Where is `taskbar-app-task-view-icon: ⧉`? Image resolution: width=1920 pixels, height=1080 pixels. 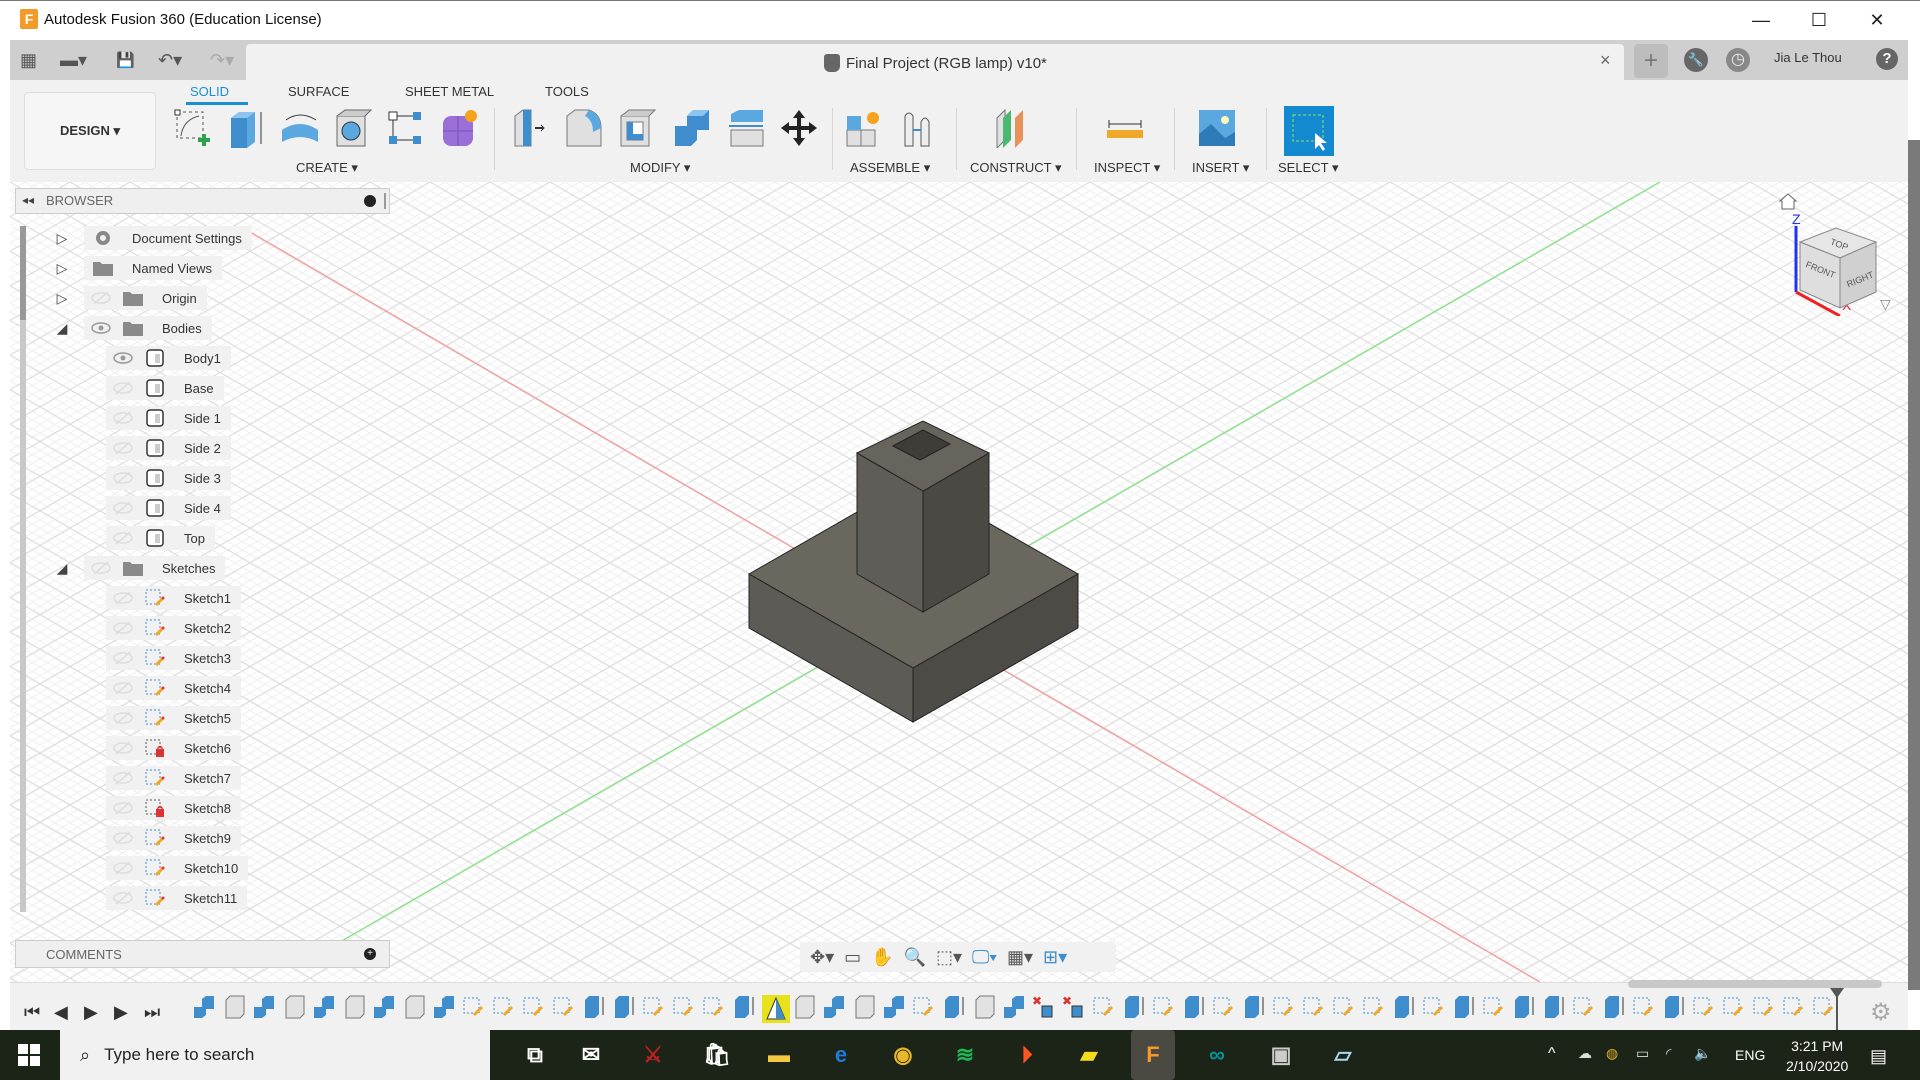 taskbar-app-task-view-icon: ⧉ is located at coordinates (535, 1055).